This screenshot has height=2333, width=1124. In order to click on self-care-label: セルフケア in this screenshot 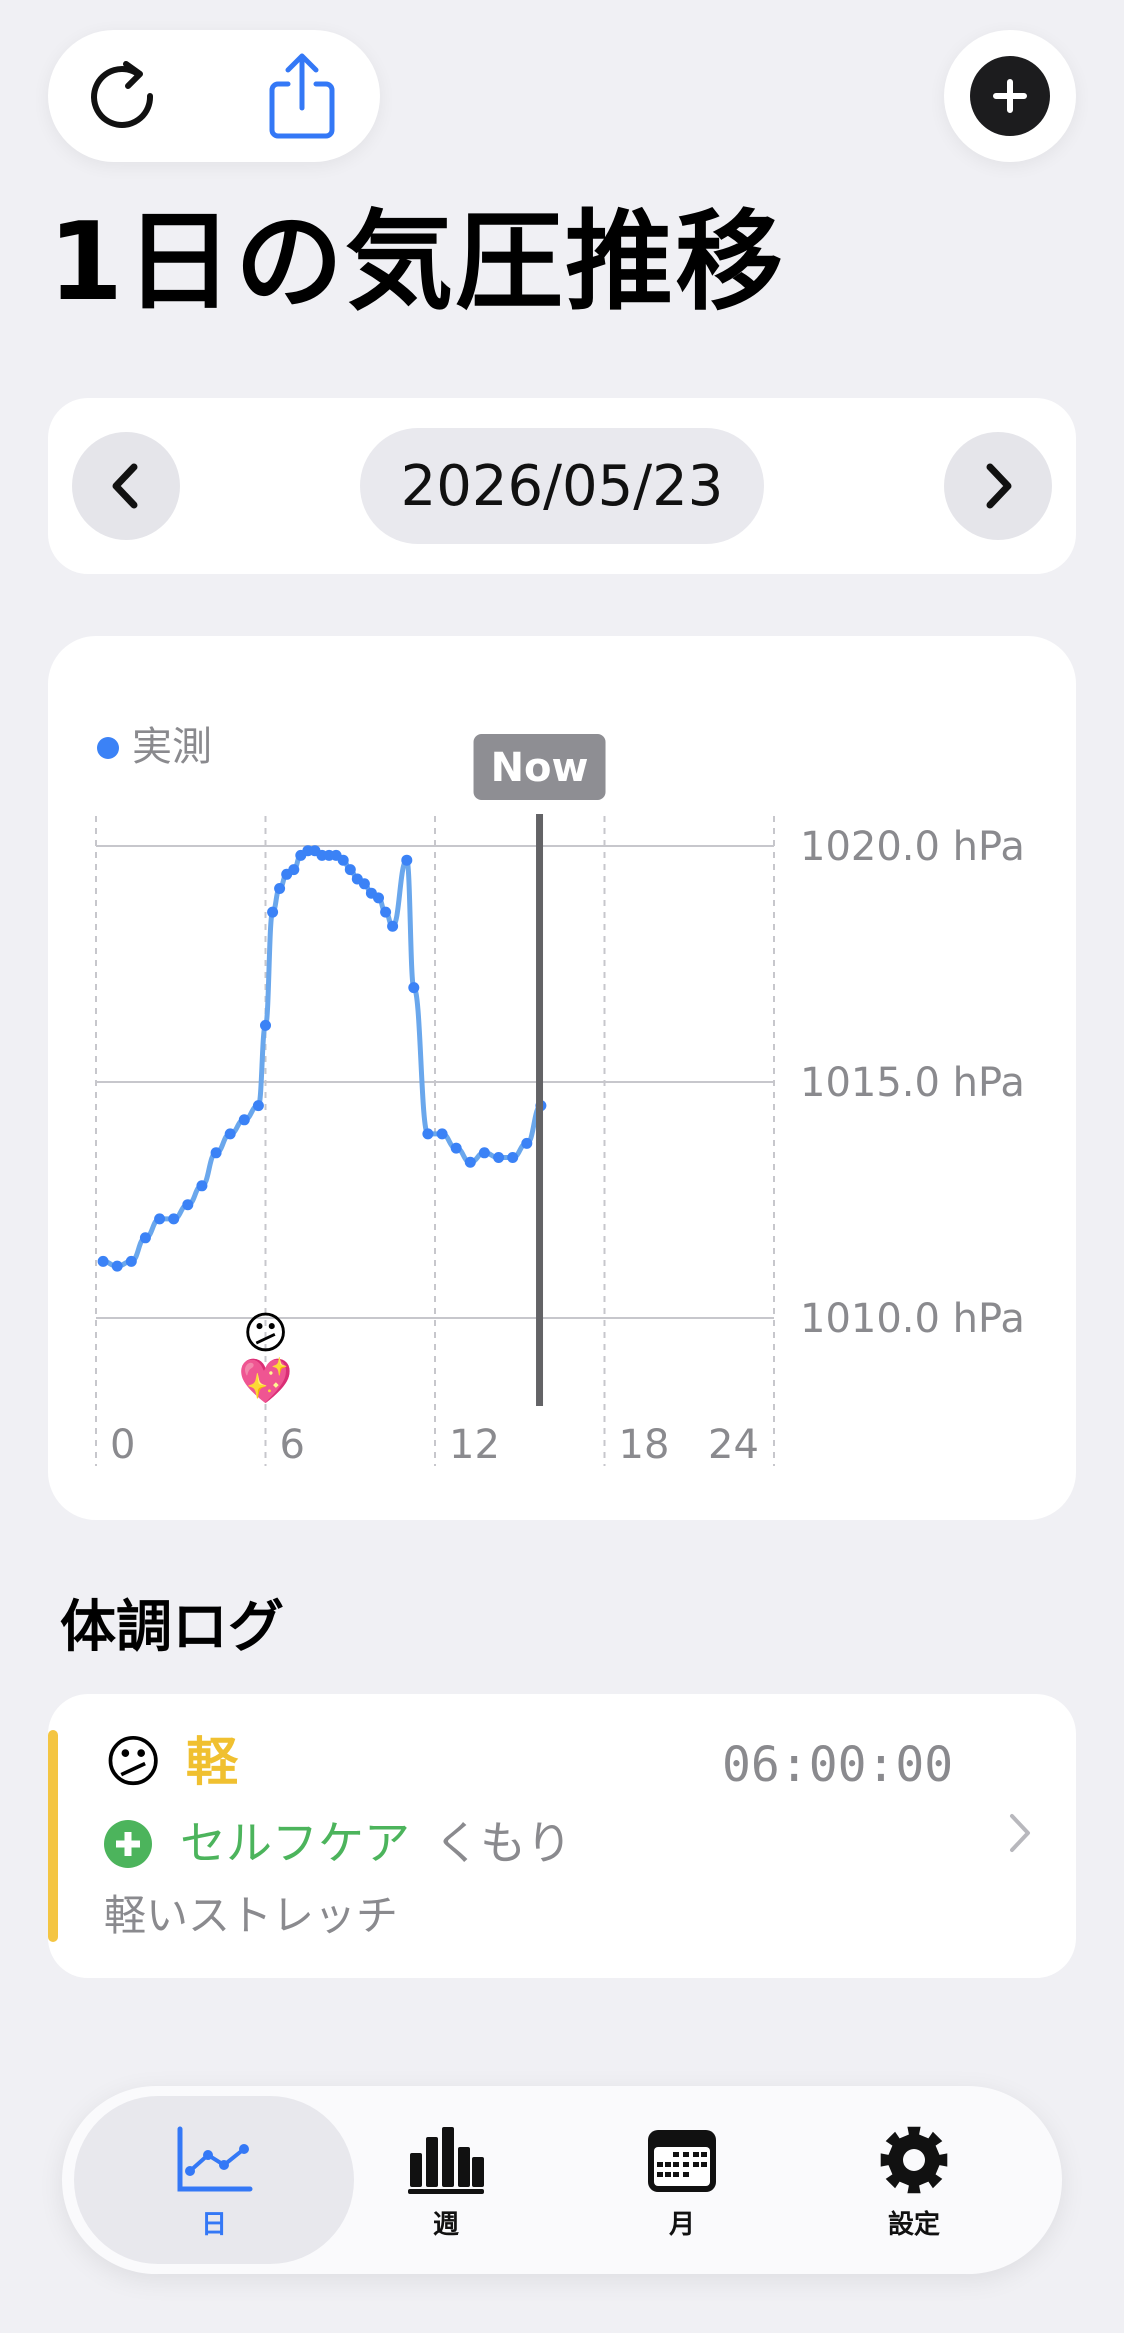, I will do `click(295, 1843)`.